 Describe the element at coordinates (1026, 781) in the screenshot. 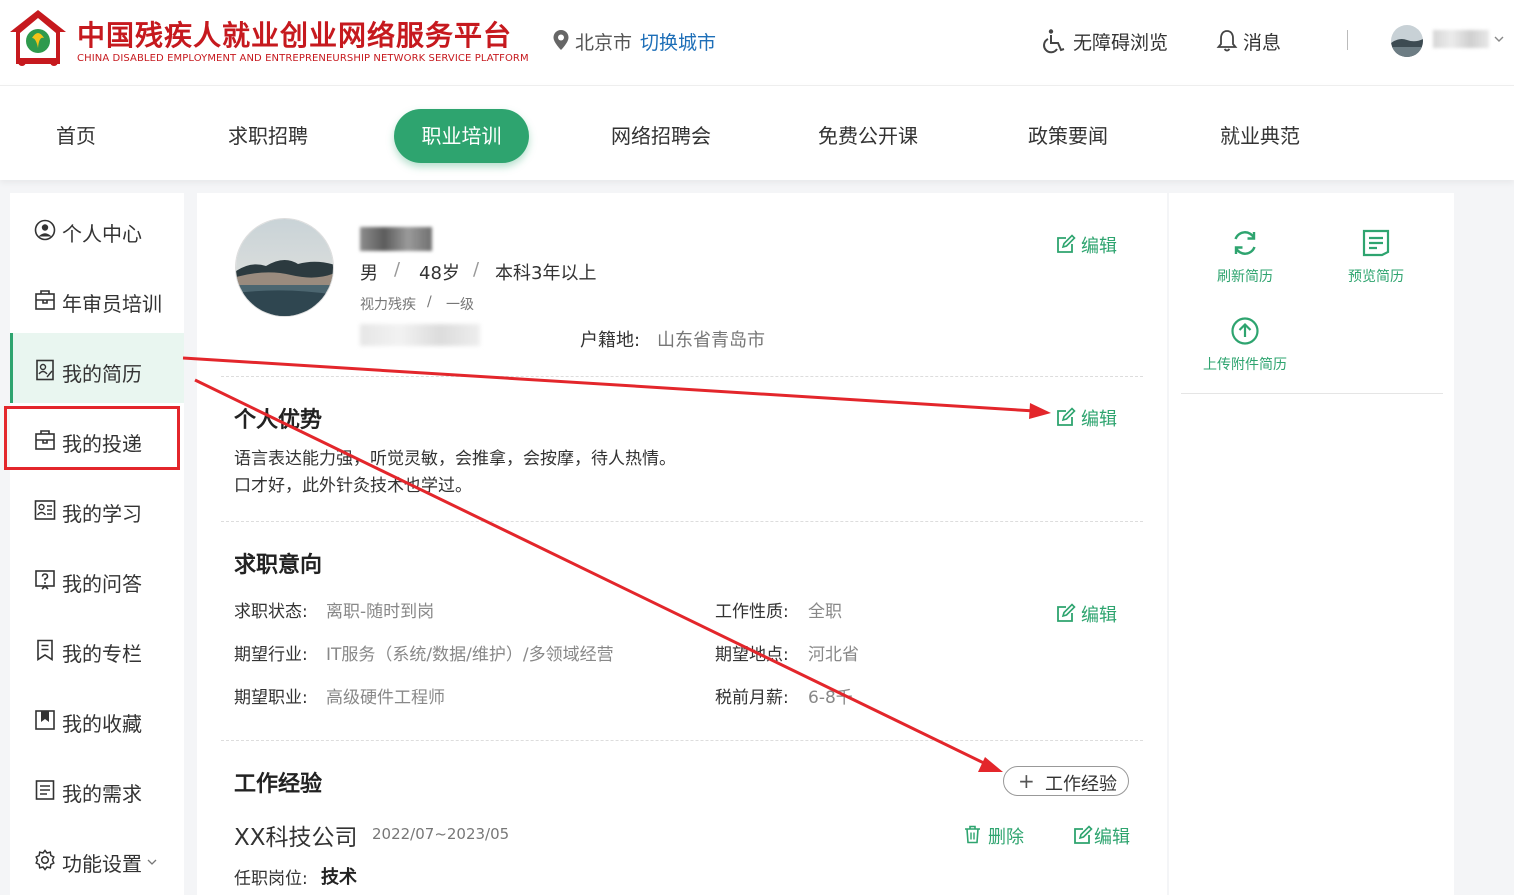

I see `plus-icon: +` at that location.